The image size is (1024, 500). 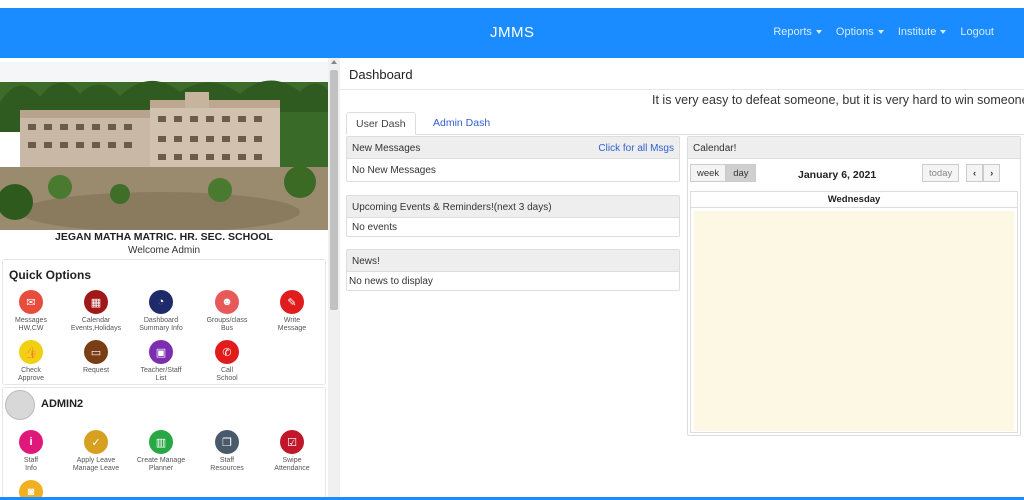 I want to click on calendar-day-slot, so click(x=854, y=321).